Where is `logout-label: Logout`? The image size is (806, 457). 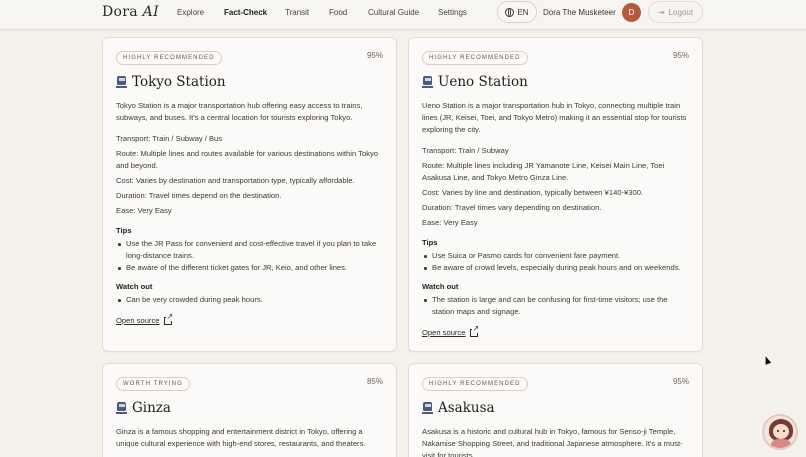
logout-label: Logout is located at coordinates (681, 12).